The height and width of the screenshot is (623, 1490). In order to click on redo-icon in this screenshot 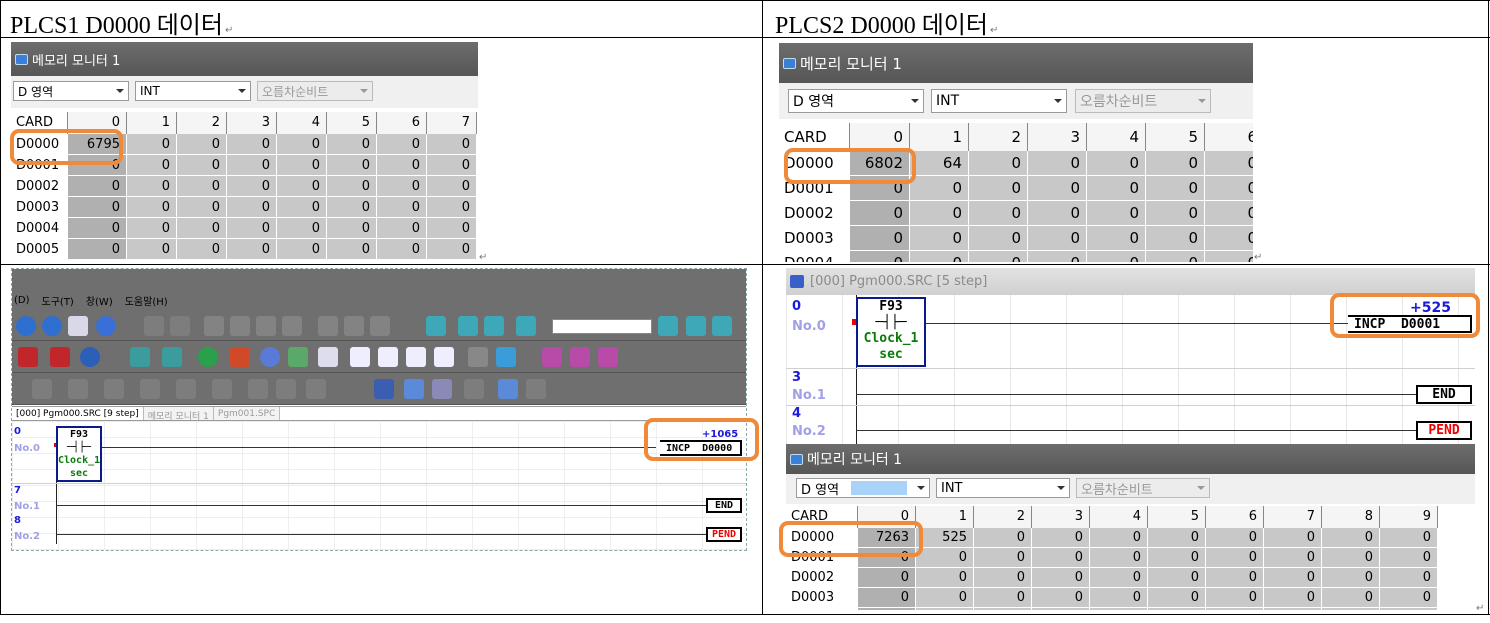, I will do `click(180, 326)`.